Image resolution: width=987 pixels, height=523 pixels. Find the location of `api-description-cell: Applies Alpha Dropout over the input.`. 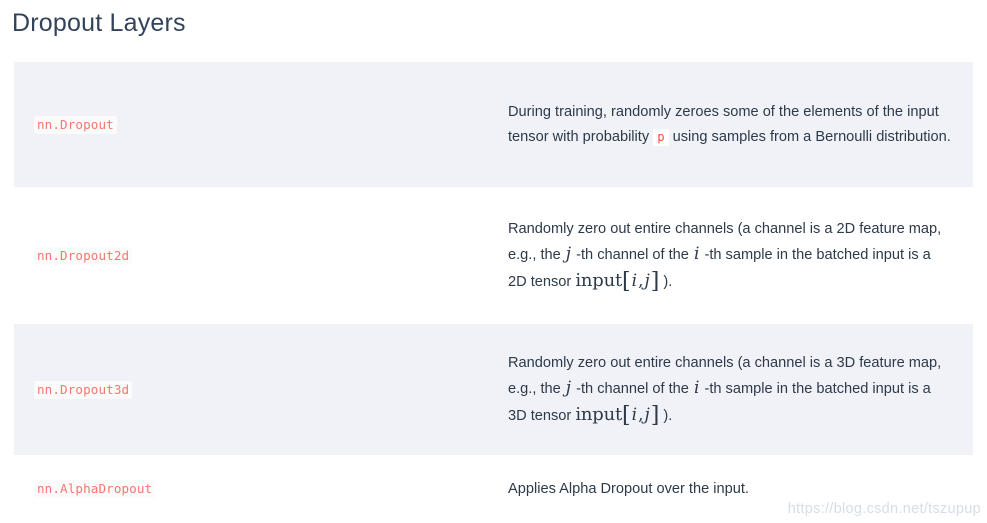

api-description-cell: Applies Alpha Dropout over the input. is located at coordinates (740, 489).